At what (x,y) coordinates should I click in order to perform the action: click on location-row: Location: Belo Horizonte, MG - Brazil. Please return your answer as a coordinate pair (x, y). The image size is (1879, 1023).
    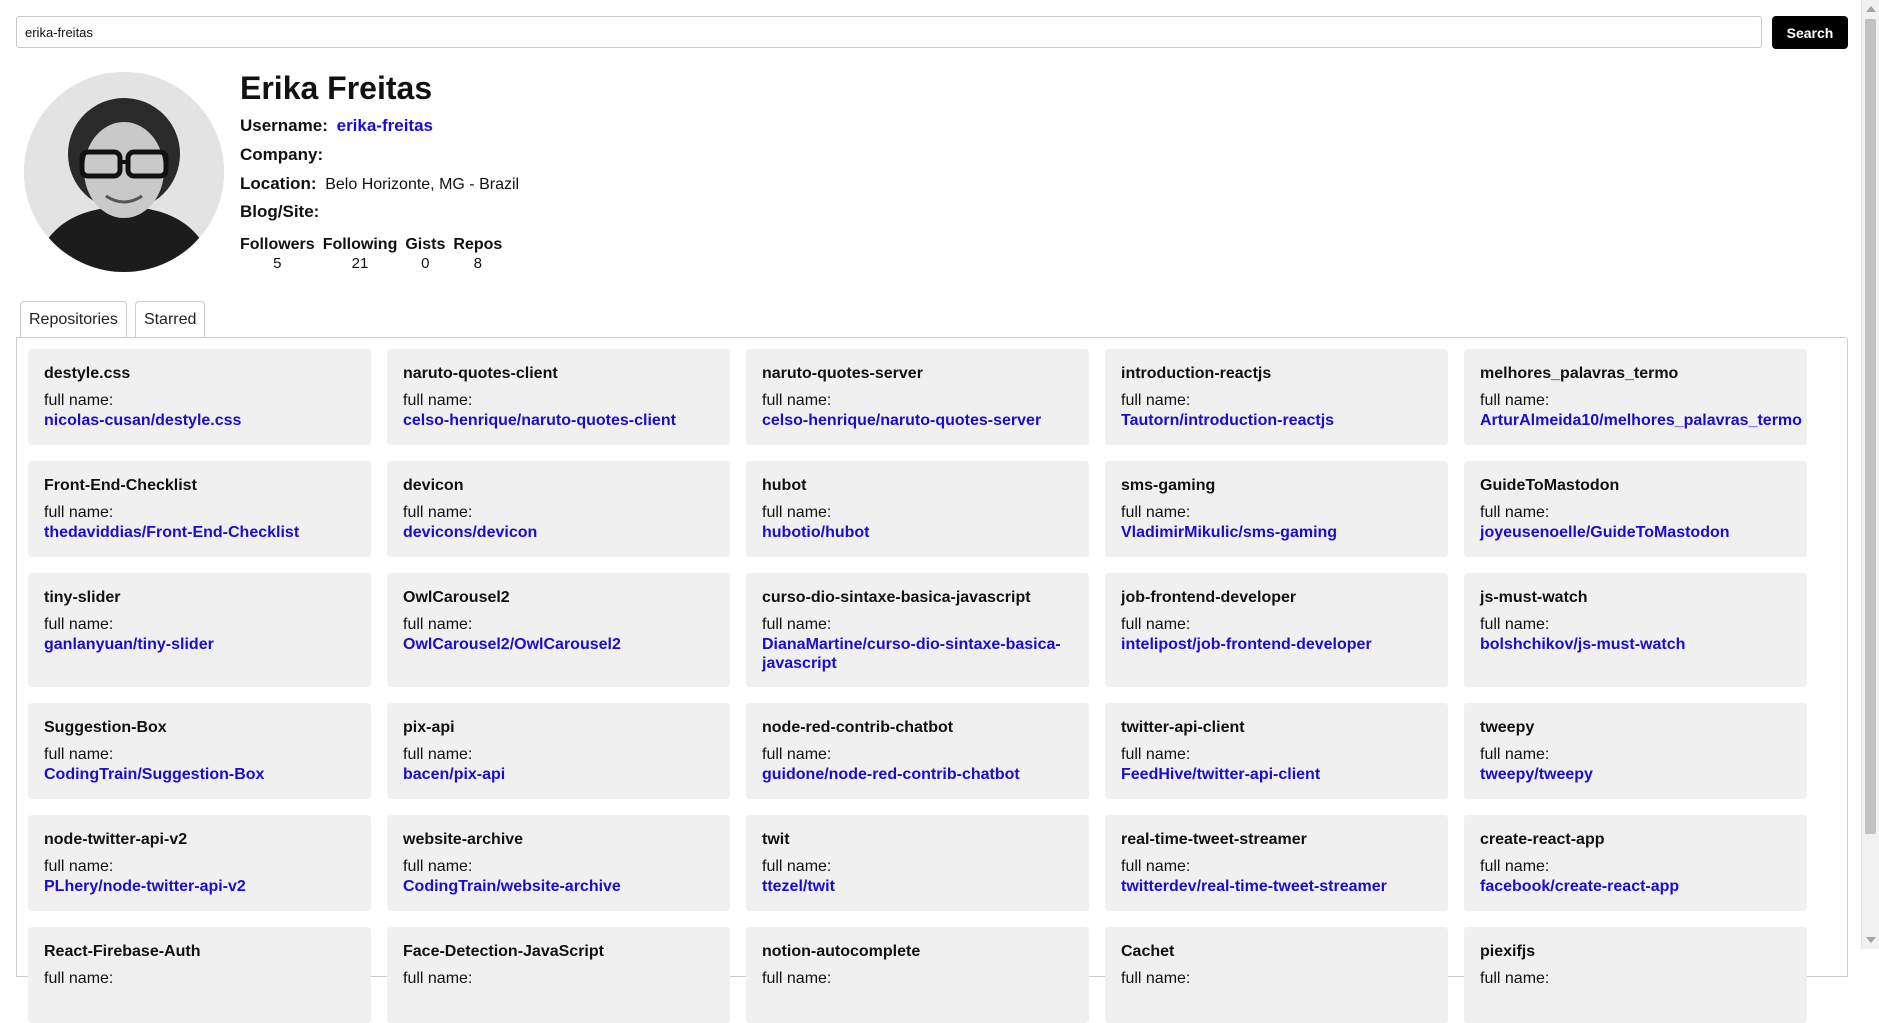
    Looking at the image, I should click on (379, 184).